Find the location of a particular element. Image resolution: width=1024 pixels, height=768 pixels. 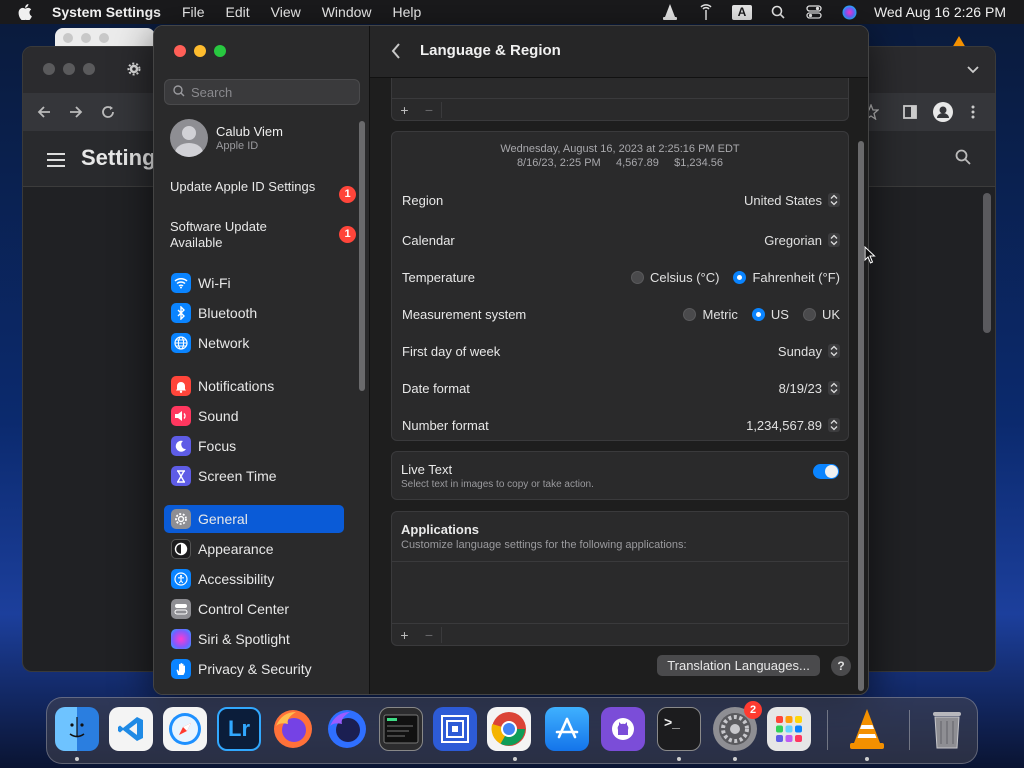

sidebar-item-label: Siri & Spotlight is located at coordinates (244, 639).